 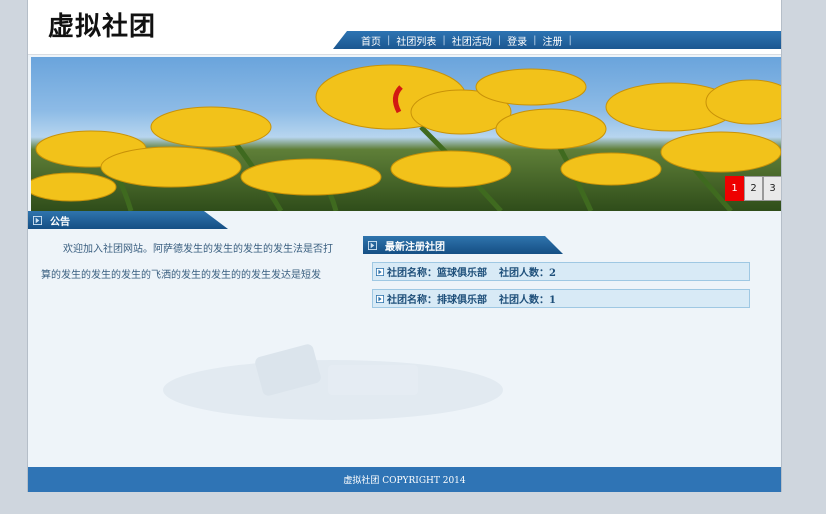 I want to click on new-clubs-section-header: 最新注册社团, so click(x=463, y=245).